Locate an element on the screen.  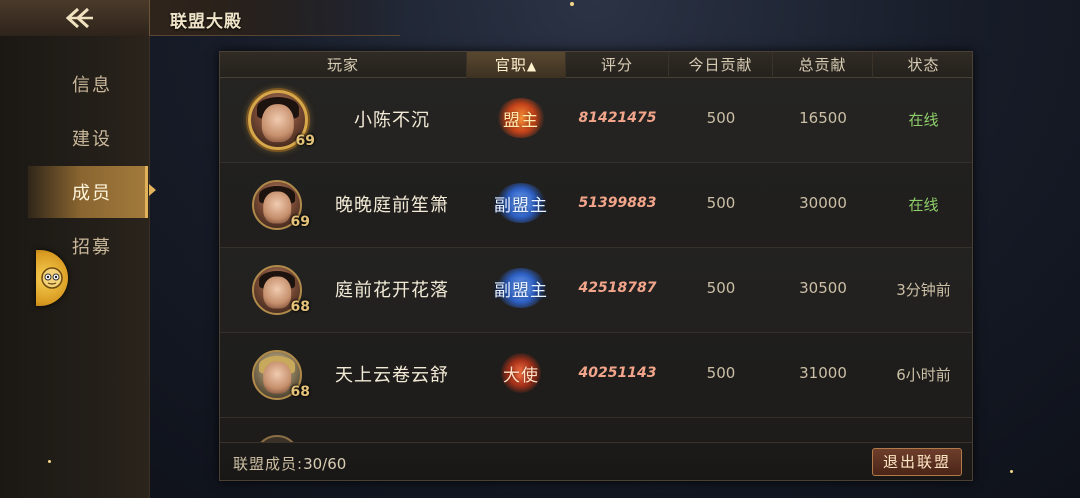
member-count: 联盟成员:30/60 is located at coordinates (289, 463).